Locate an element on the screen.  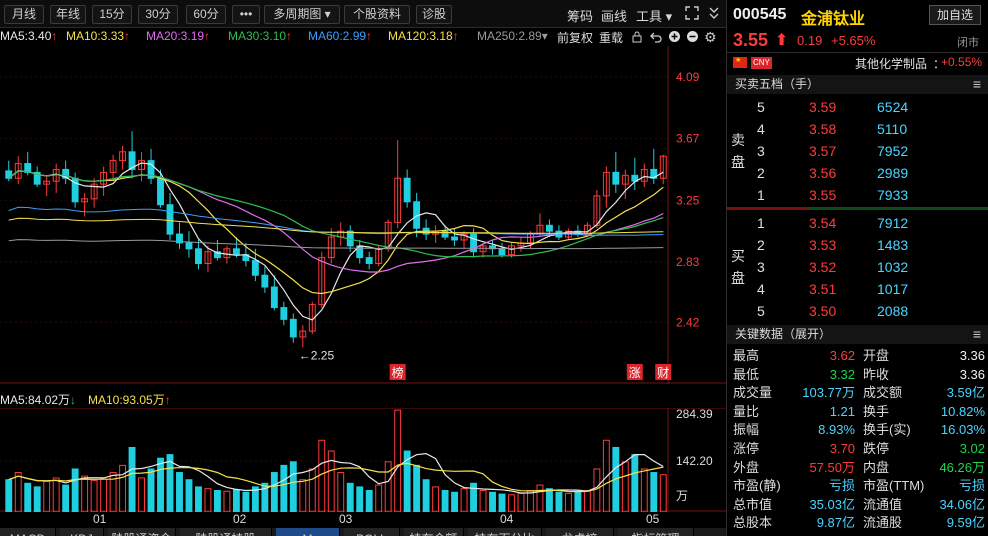
chips-link: 筹码 is located at coordinates (580, 15).